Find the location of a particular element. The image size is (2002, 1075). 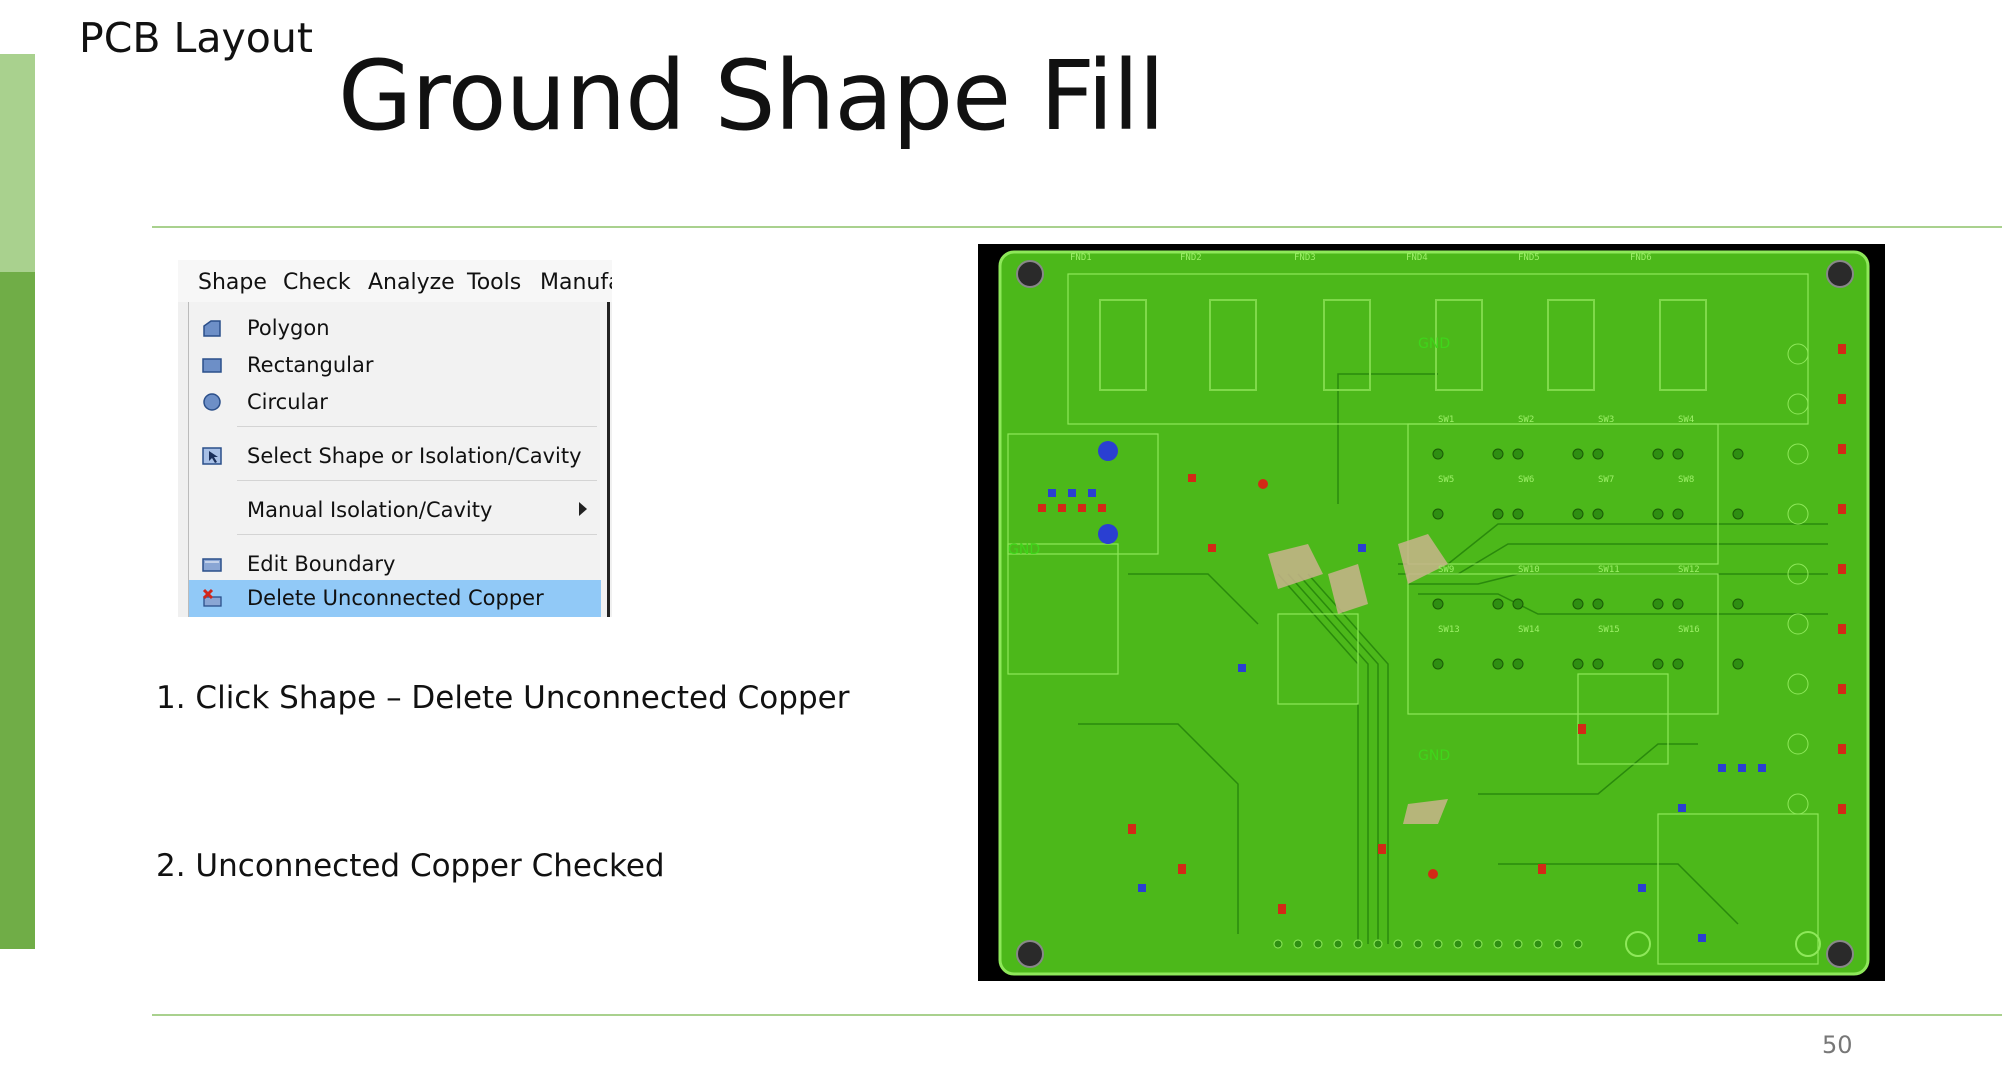

pcb-label-sw: SW7 is located at coordinates (1606, 480).